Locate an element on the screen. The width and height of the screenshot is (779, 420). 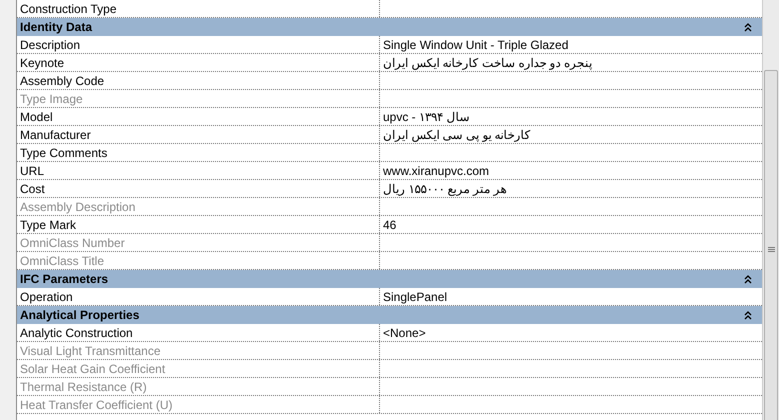
parameter-name: Type Mark is located at coordinates (198, 224).